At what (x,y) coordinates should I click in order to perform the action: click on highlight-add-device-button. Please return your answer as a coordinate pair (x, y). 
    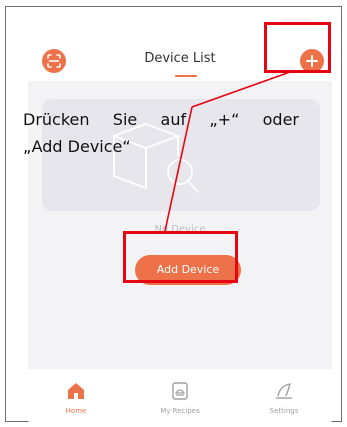
    Looking at the image, I should click on (180, 257).